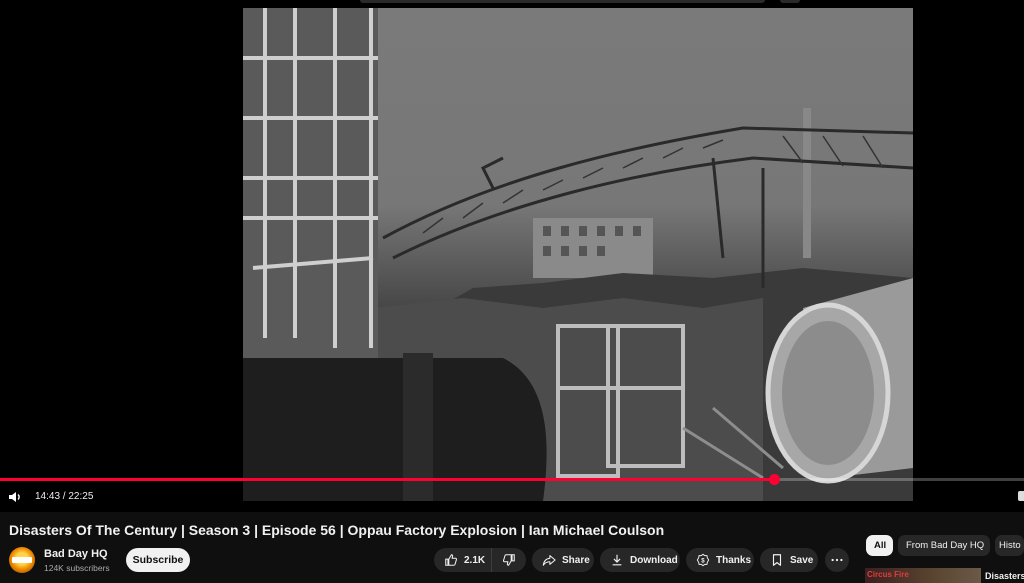 This screenshot has height=583, width=1024. I want to click on share-icon, so click(549, 560).